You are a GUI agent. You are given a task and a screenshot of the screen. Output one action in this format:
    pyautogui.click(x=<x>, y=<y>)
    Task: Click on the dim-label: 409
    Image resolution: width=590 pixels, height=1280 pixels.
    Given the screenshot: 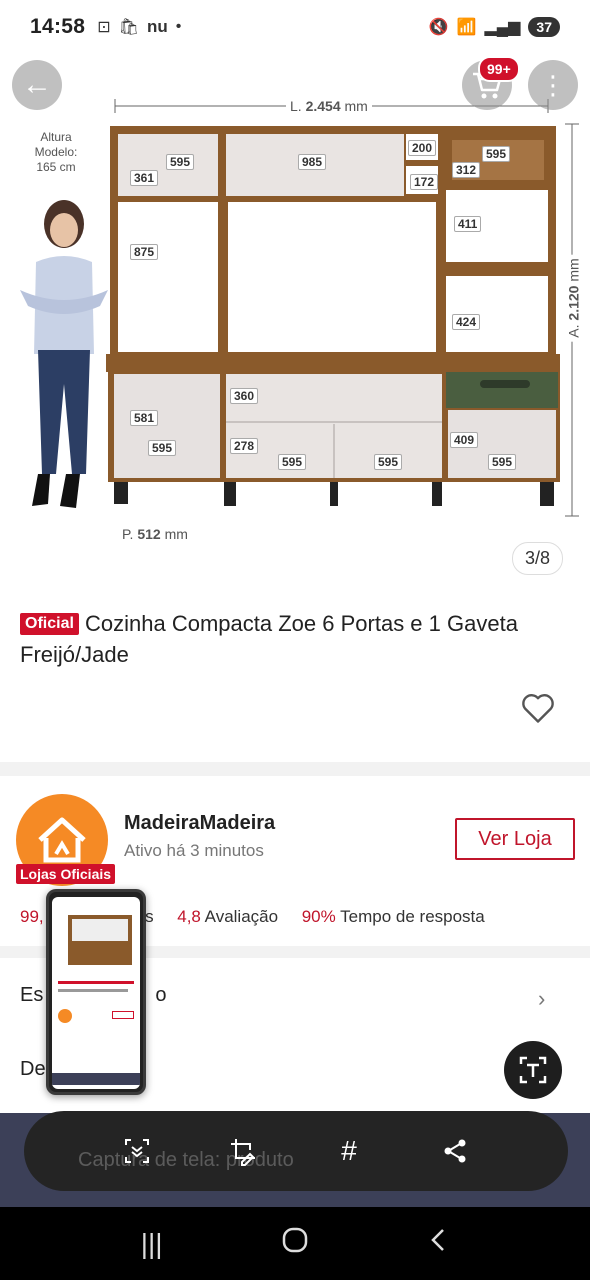 What is the action you would take?
    pyautogui.click(x=464, y=440)
    